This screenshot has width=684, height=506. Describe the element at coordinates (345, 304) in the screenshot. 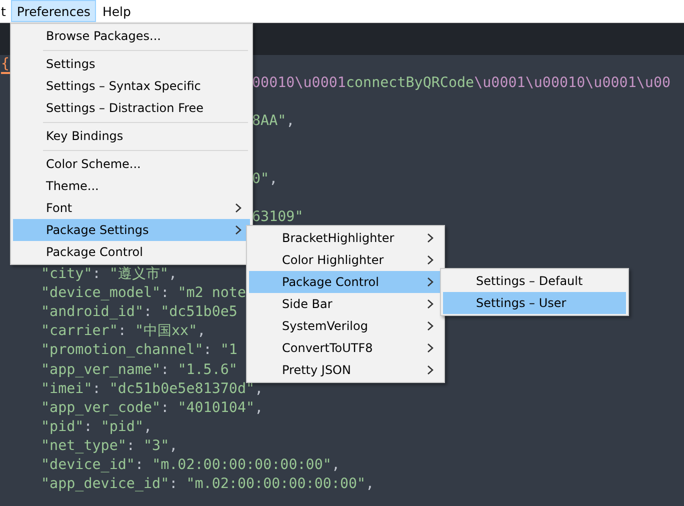

I see `menu-item: Side Bar` at that location.